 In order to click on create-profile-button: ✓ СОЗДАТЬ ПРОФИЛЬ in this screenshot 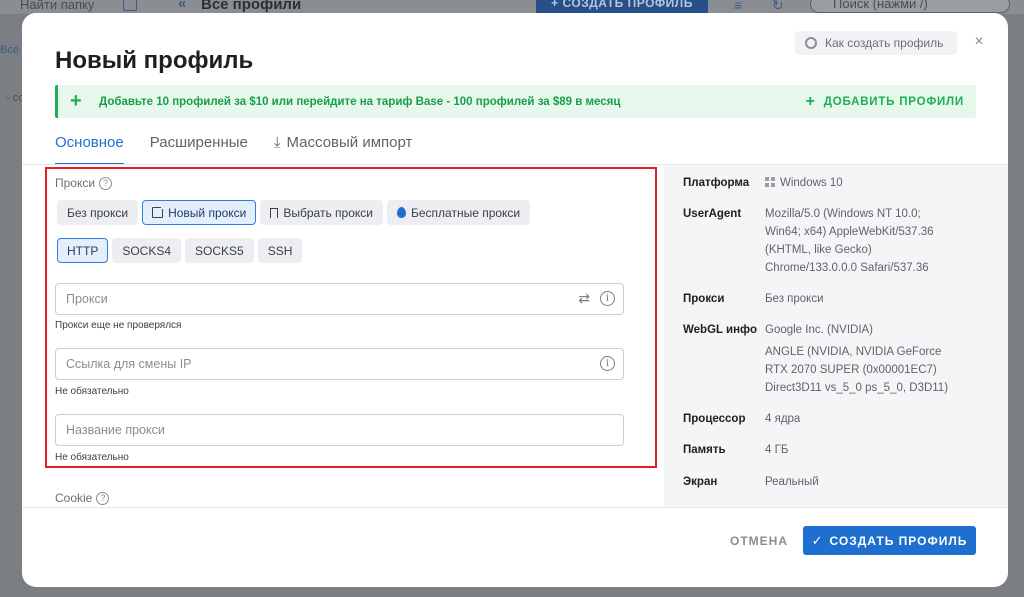, I will do `click(889, 540)`.